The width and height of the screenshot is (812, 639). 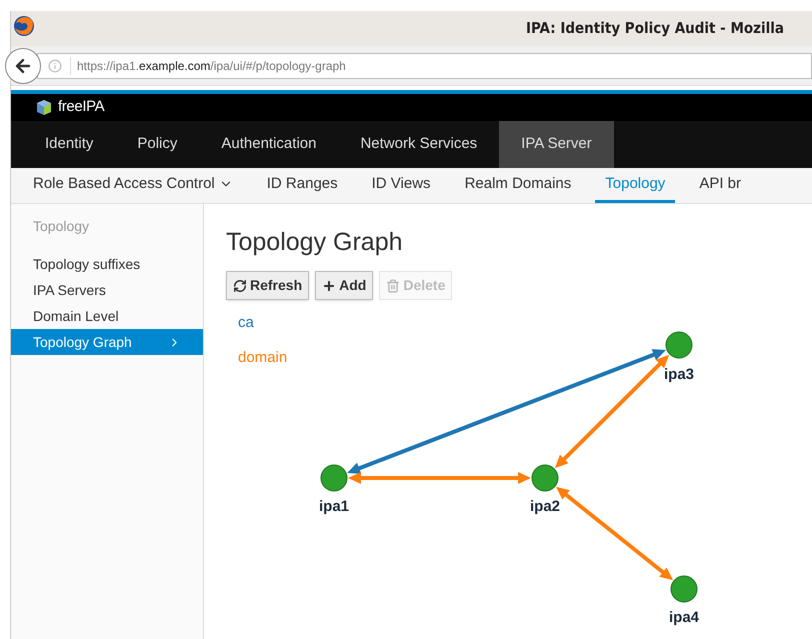 I want to click on menu-tab: Policy, so click(x=157, y=144).